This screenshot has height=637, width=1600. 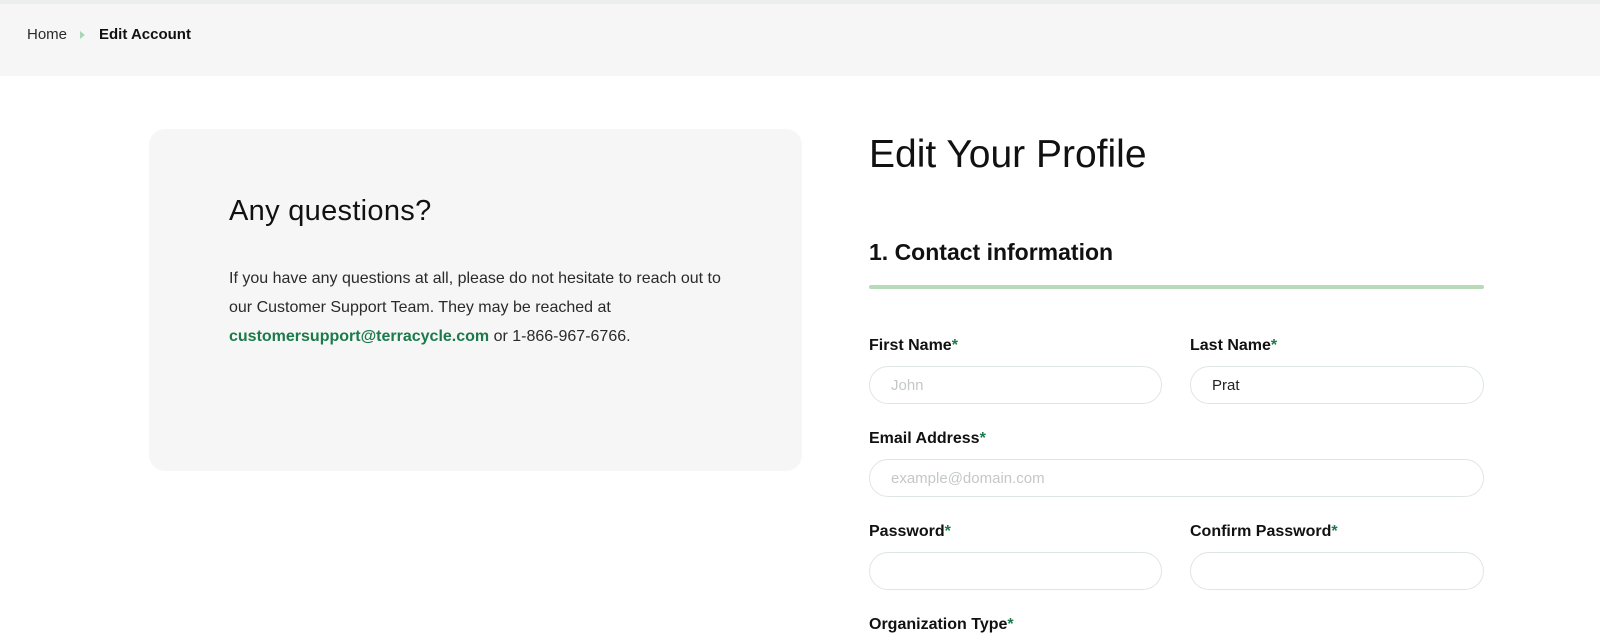 I want to click on password-field, so click(x=1015, y=571).